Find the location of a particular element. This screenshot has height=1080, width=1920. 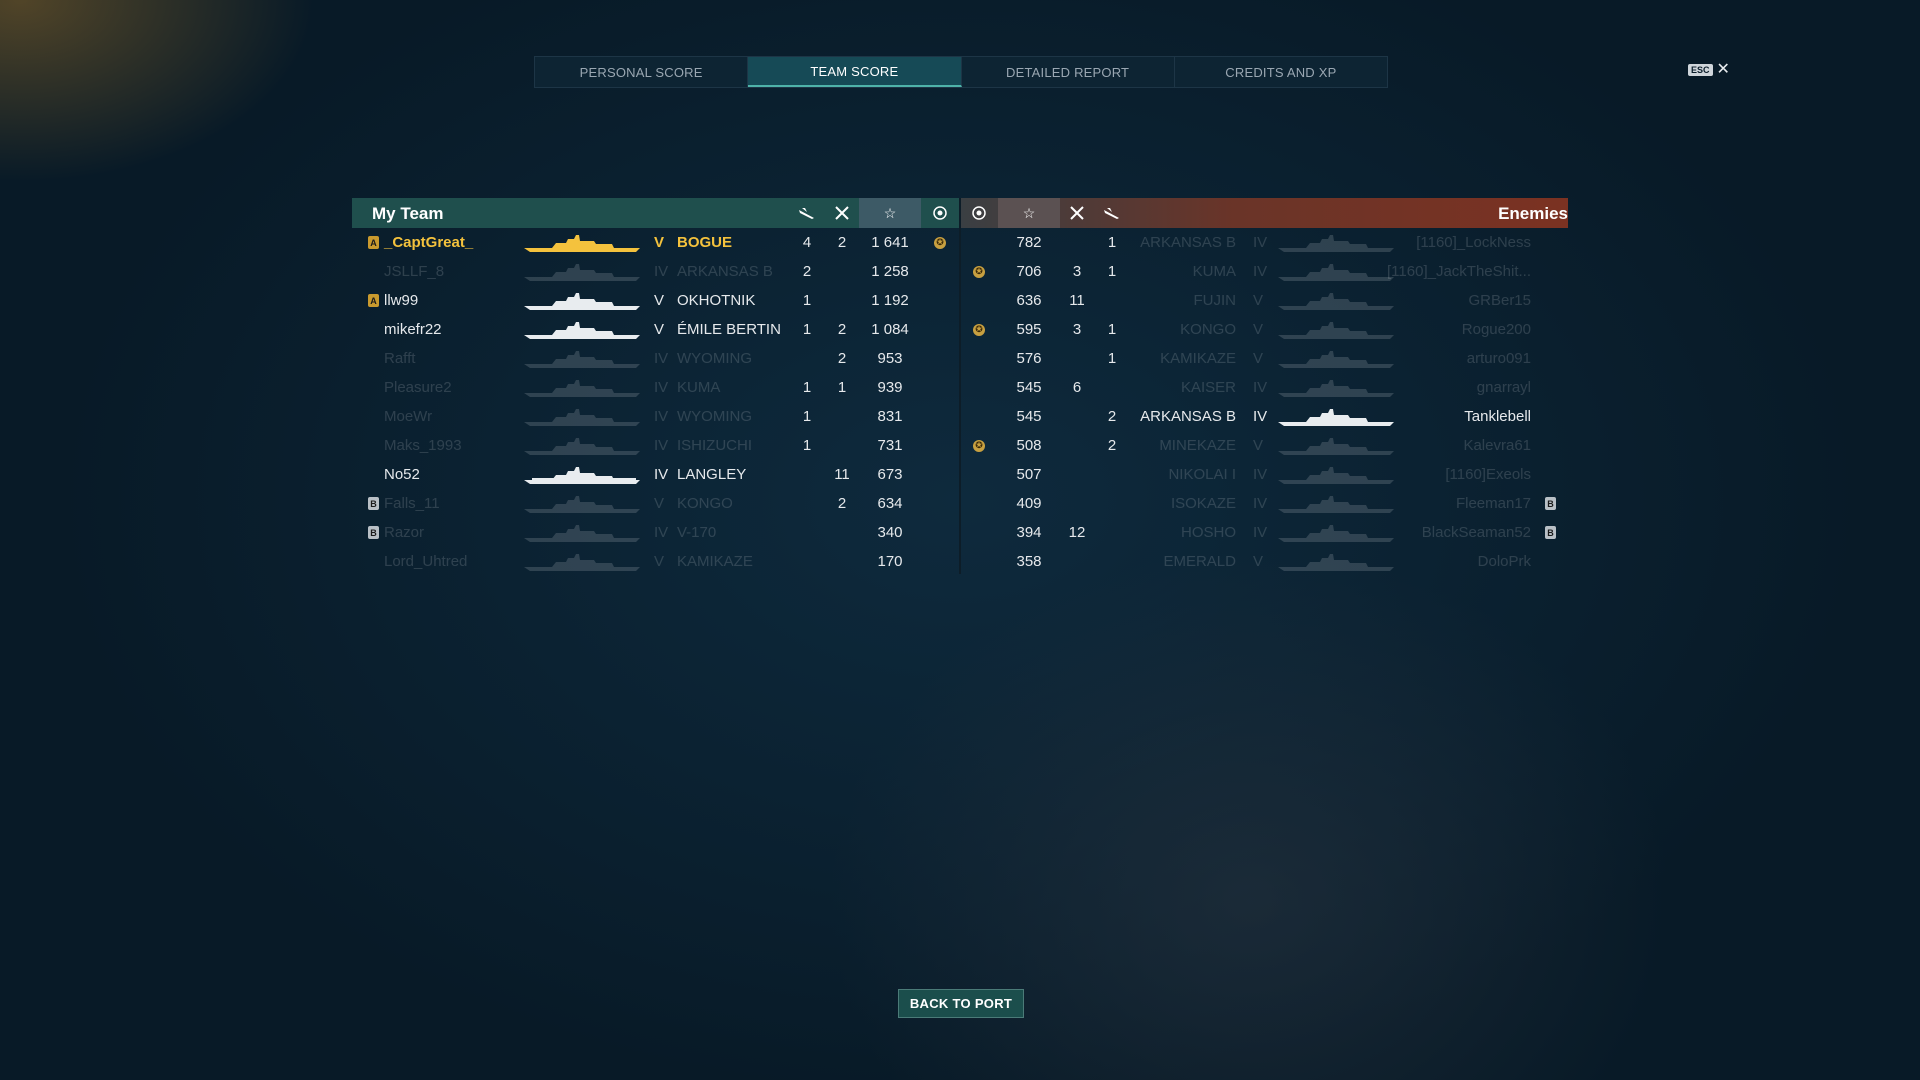

my-team-row: Maks_1993 IV ISHIZUCHI 1 731 is located at coordinates (655, 445).